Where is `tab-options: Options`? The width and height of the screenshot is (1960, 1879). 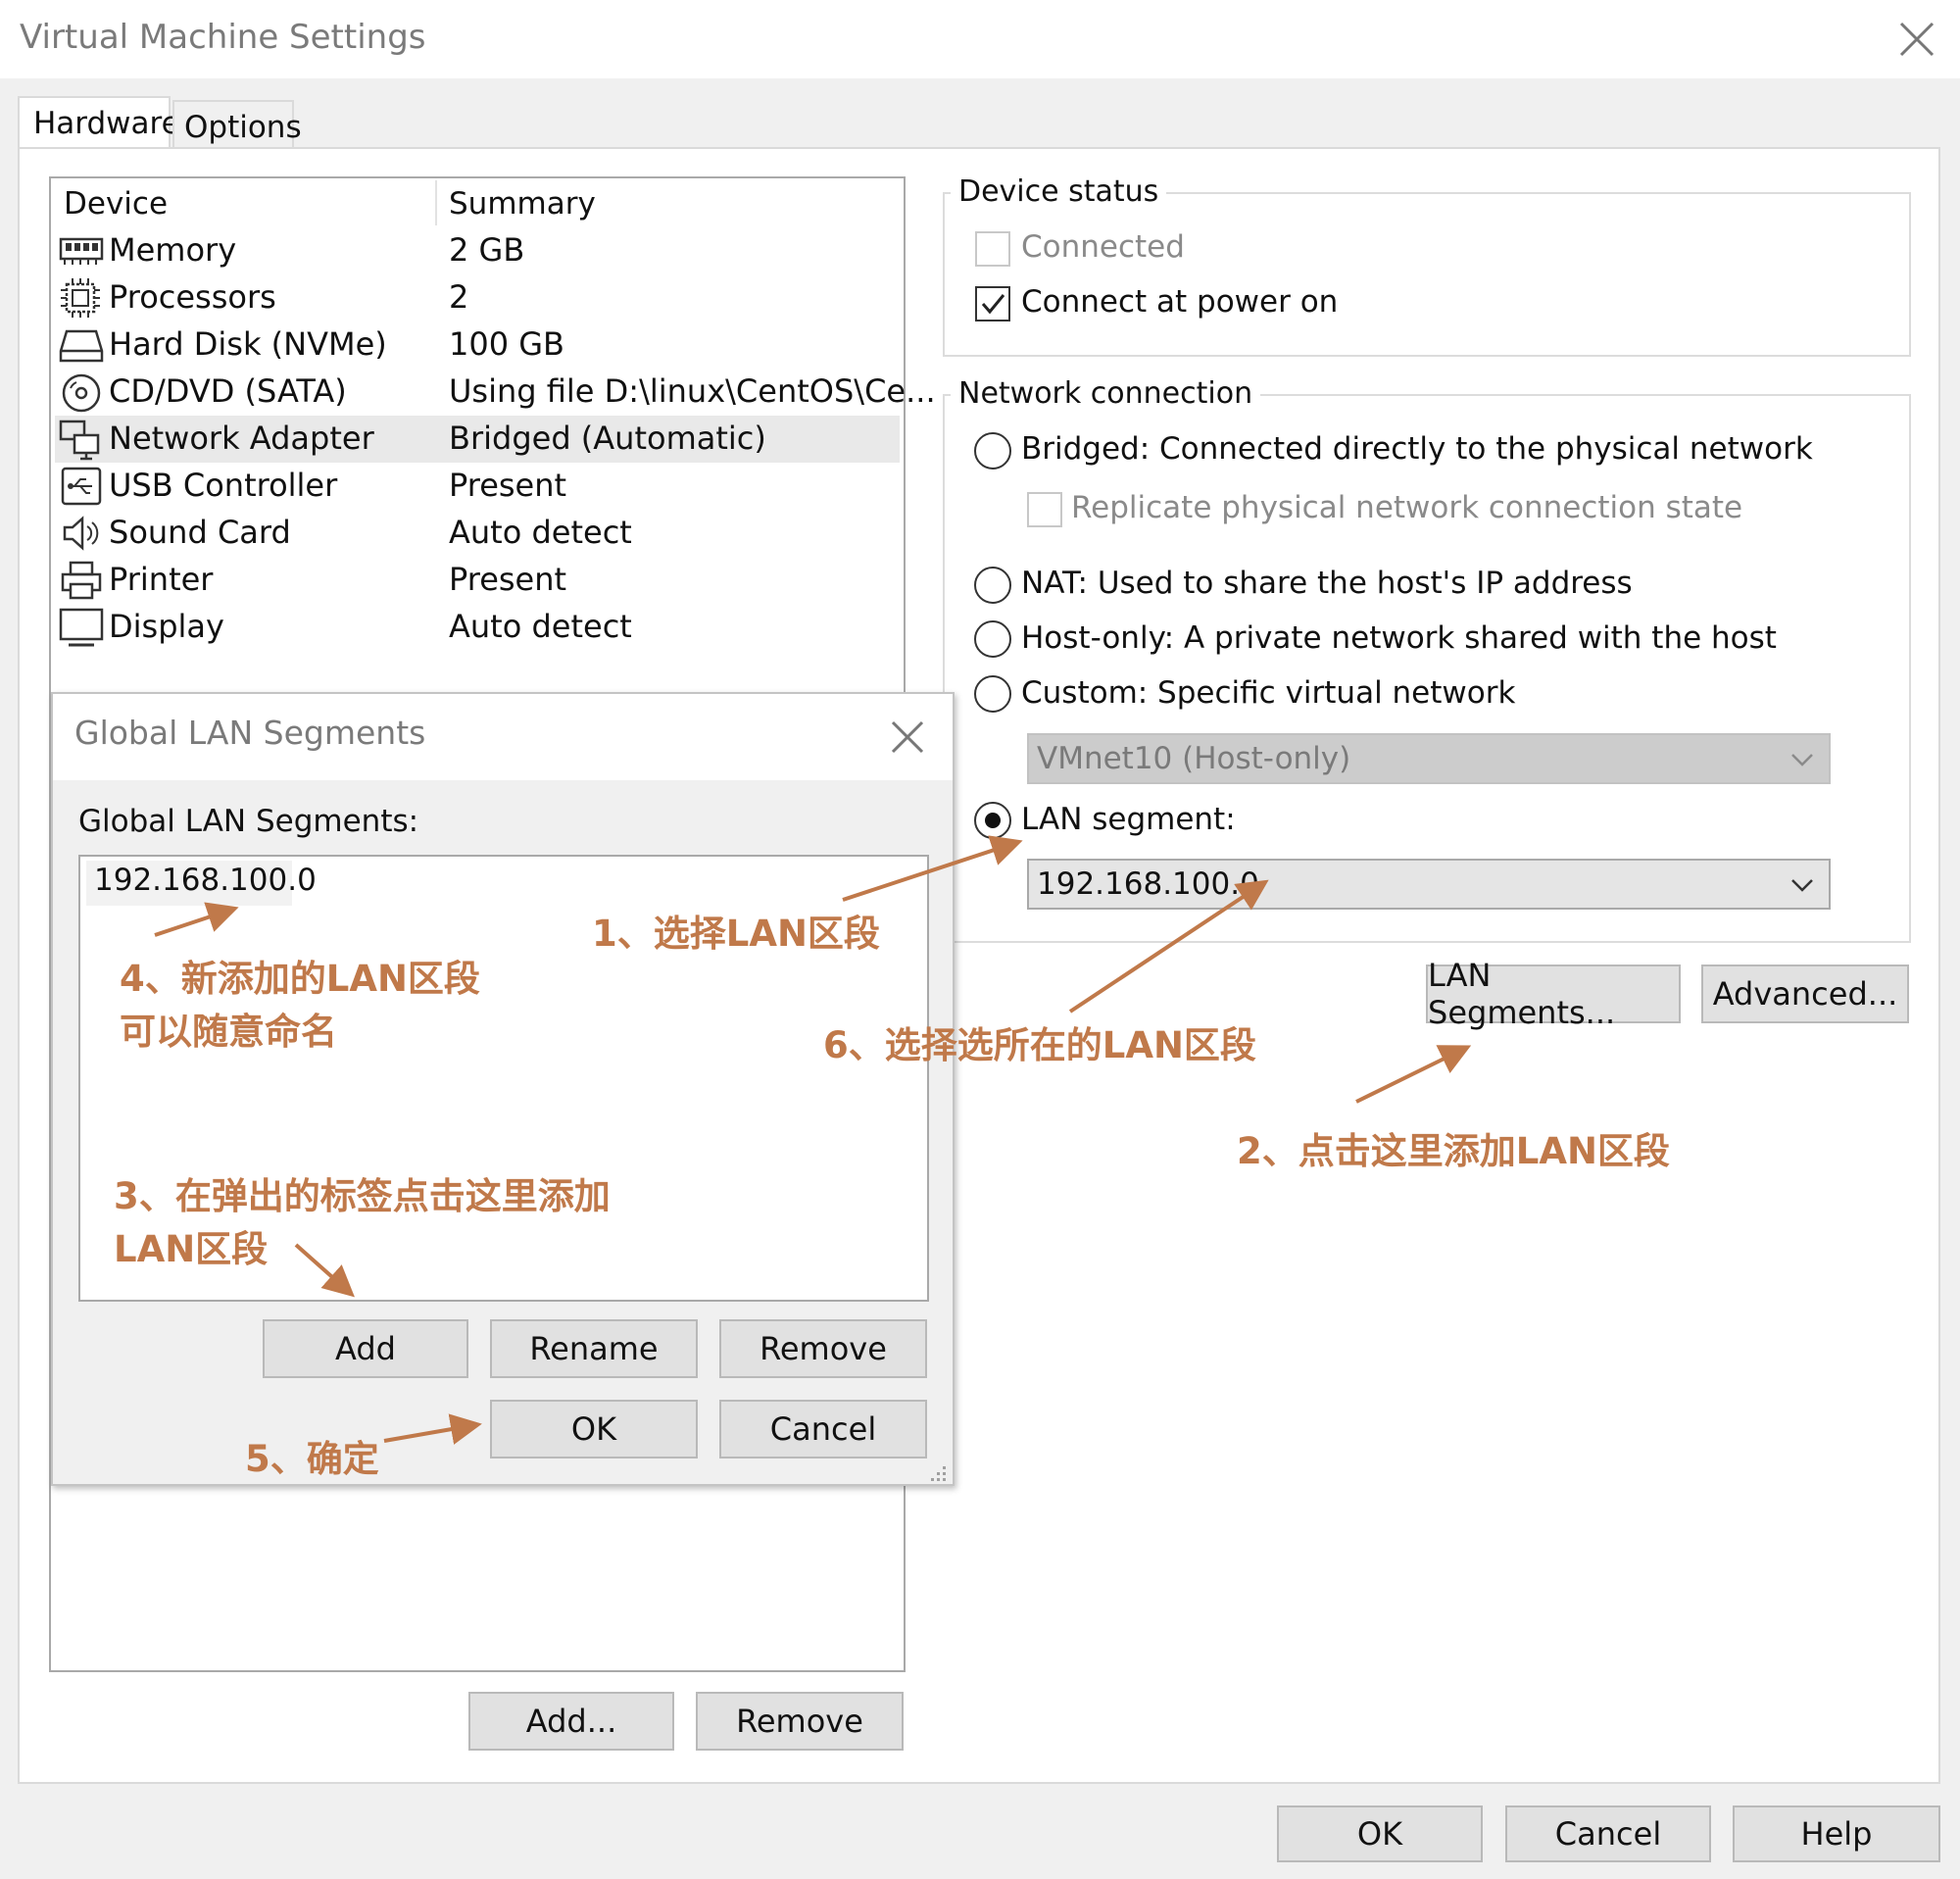
tab-options: Options is located at coordinates (237, 123).